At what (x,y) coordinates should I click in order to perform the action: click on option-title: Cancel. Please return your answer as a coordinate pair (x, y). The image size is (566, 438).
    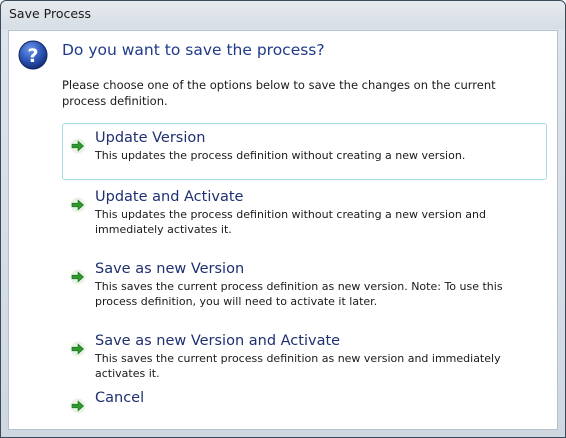
    Looking at the image, I should click on (120, 398).